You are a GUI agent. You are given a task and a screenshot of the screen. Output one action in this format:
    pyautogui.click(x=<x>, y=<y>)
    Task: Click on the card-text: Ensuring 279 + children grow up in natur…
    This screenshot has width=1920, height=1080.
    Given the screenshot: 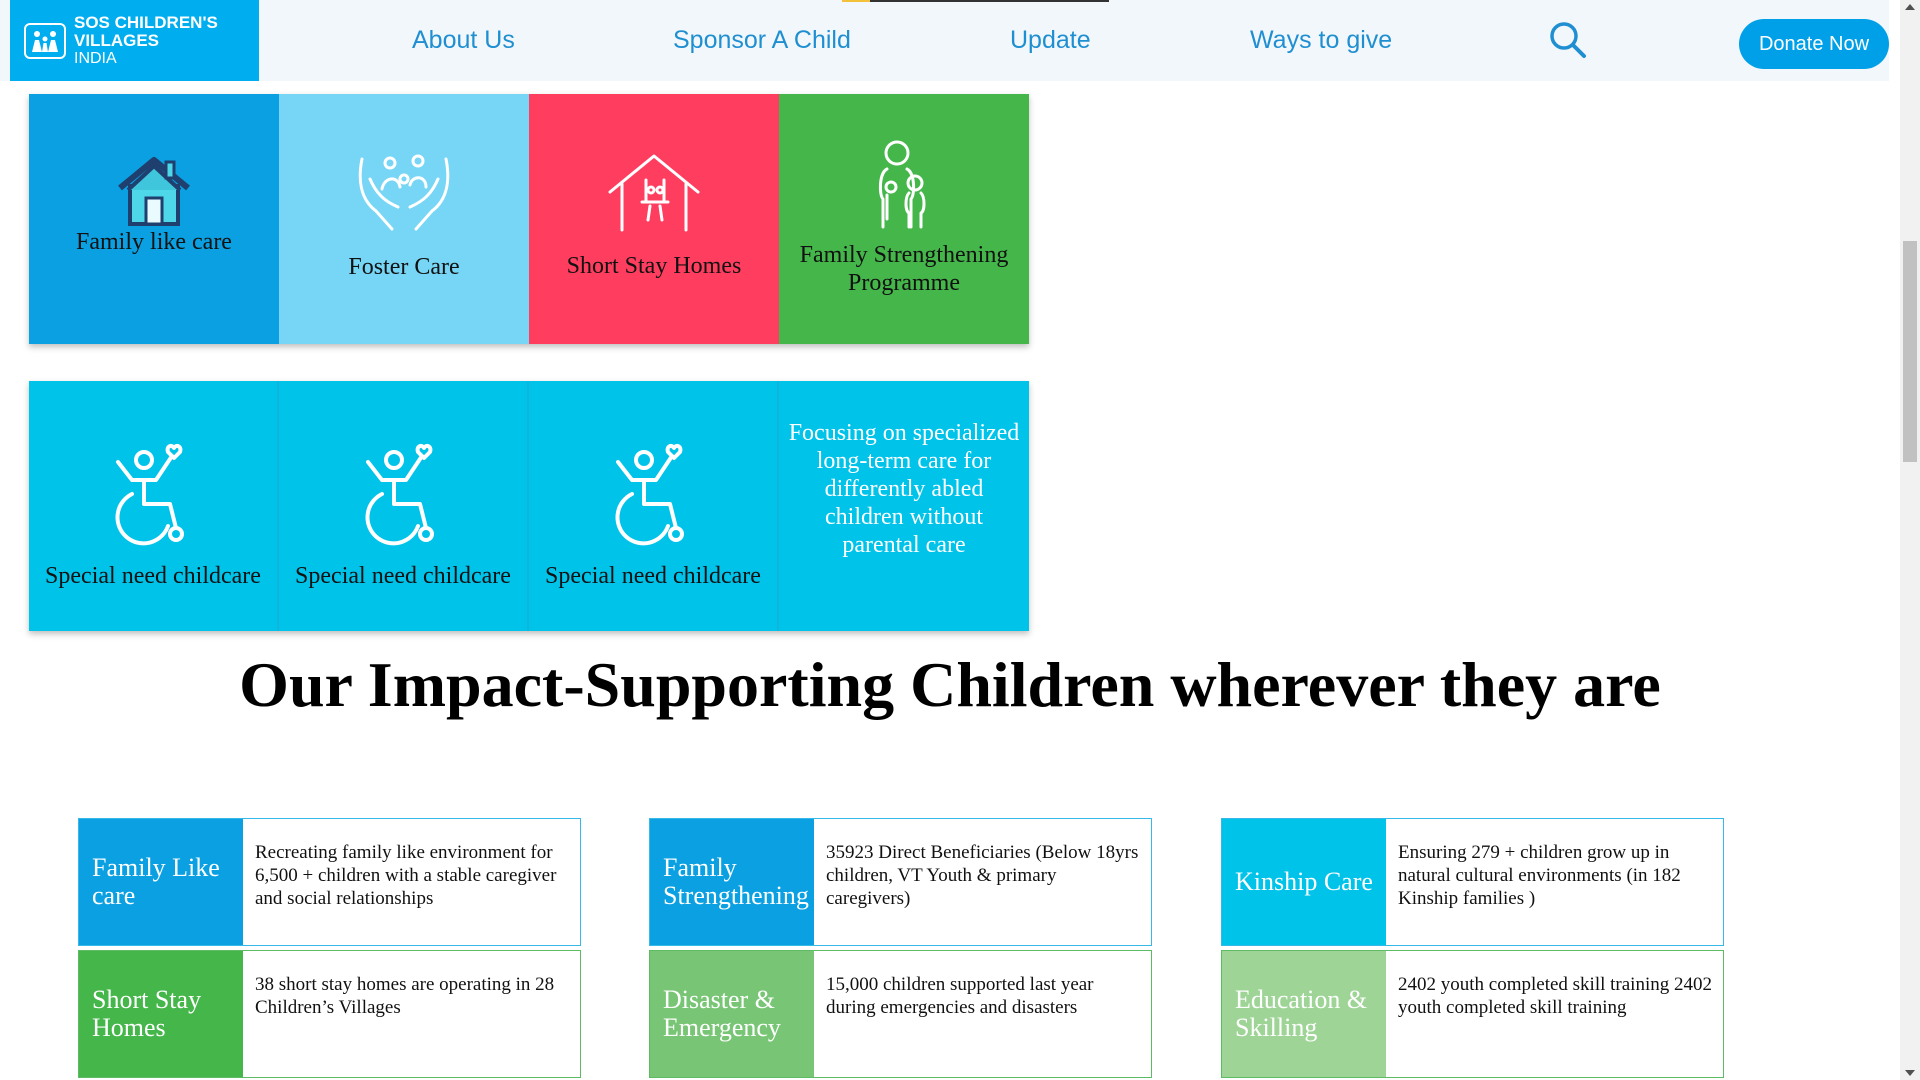 What is the action you would take?
    pyautogui.click(x=1539, y=875)
    